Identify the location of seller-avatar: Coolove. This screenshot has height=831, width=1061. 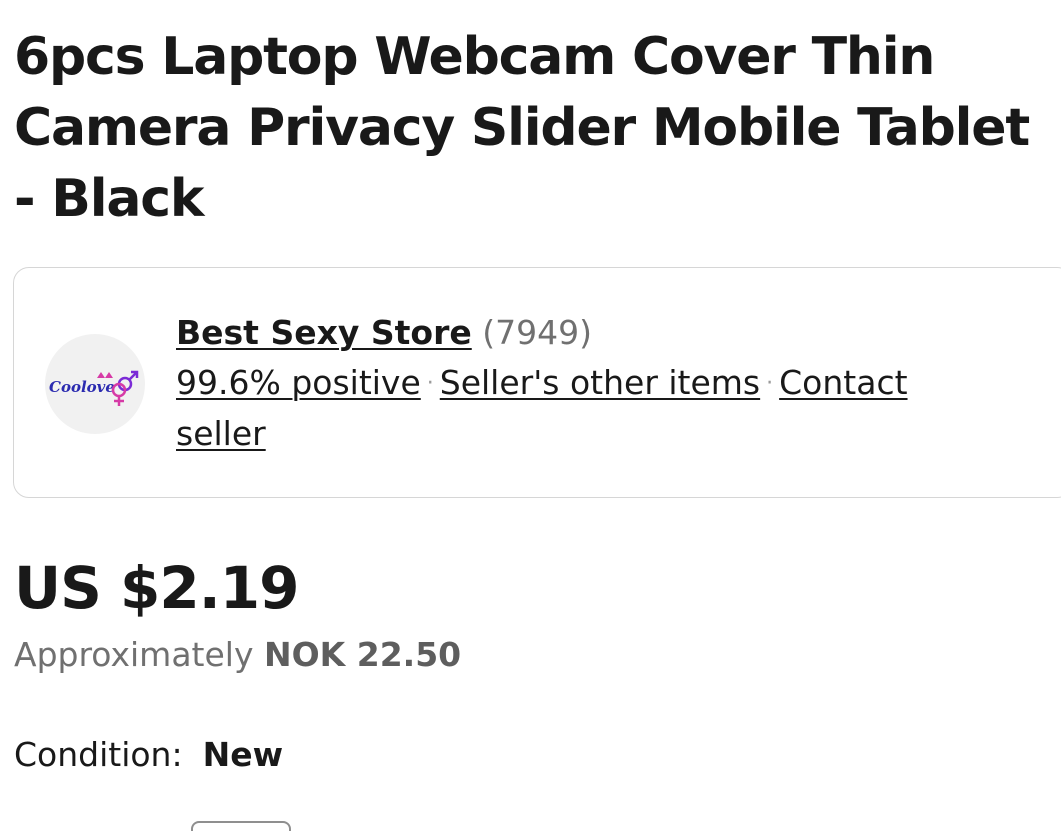
(95, 384).